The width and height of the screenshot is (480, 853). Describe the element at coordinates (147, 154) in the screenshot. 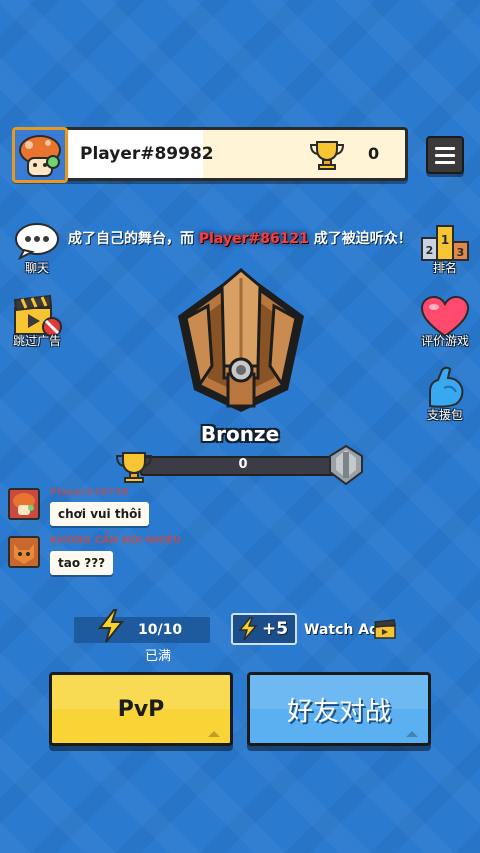

I see `player-name: Player#89982` at that location.